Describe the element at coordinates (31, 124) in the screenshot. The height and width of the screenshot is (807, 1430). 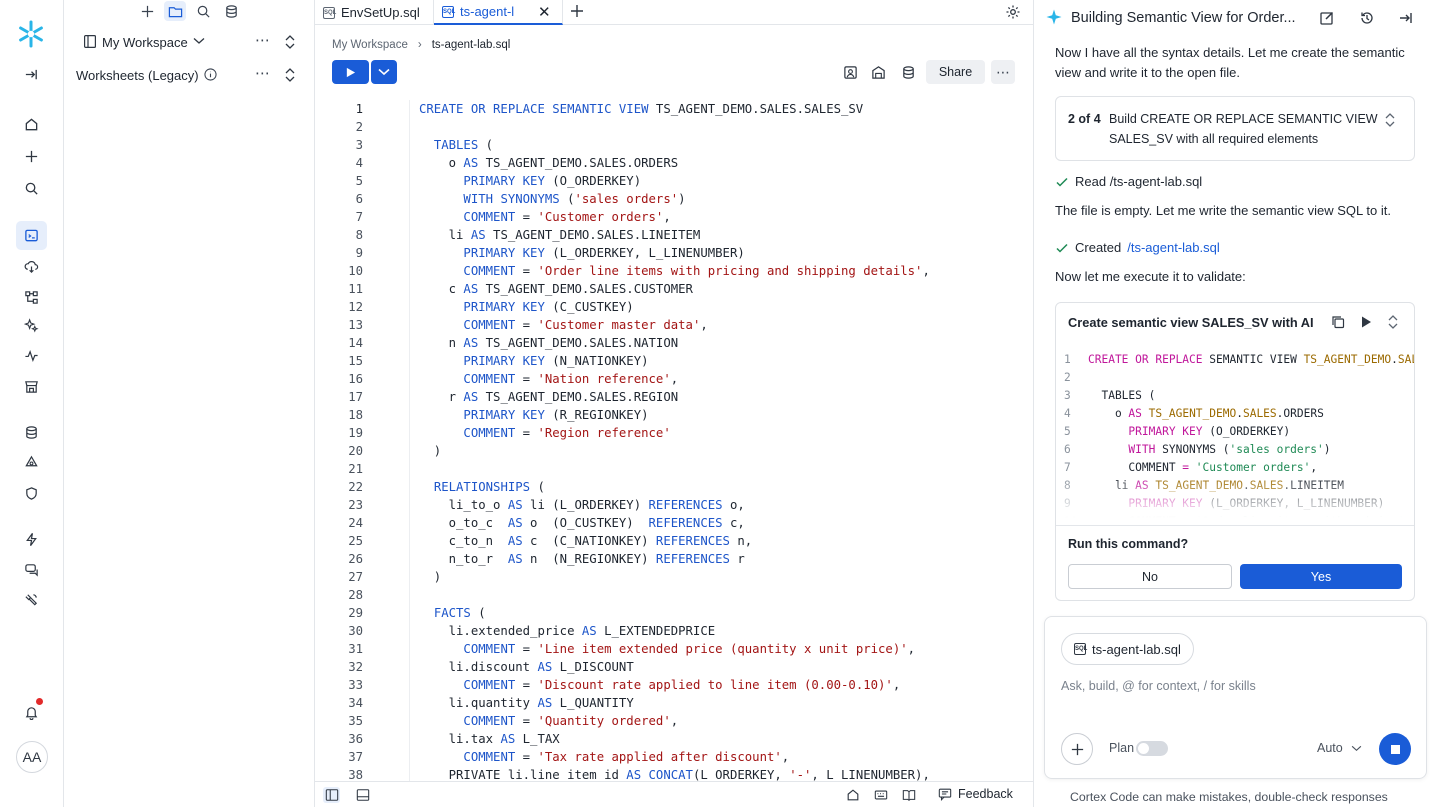
I see `home-icon` at that location.